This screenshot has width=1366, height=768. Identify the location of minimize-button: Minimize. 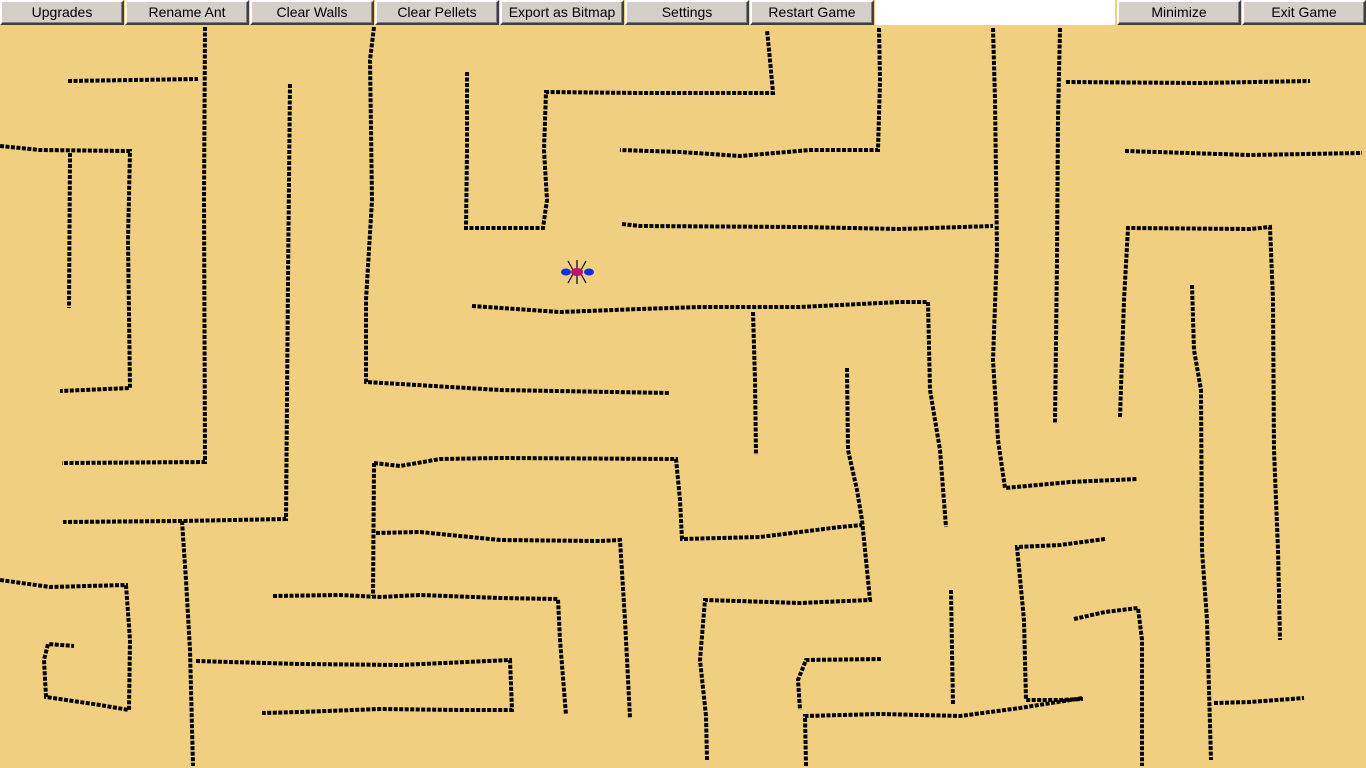
(1179, 12).